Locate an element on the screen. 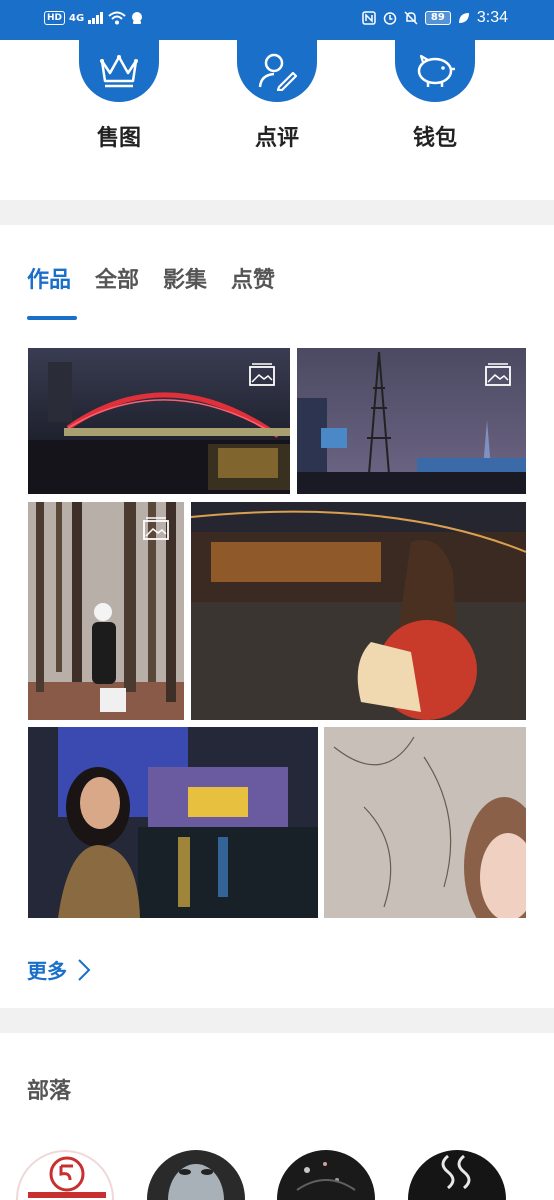 The image size is (554, 1200). leaf-icon is located at coordinates (463, 18).